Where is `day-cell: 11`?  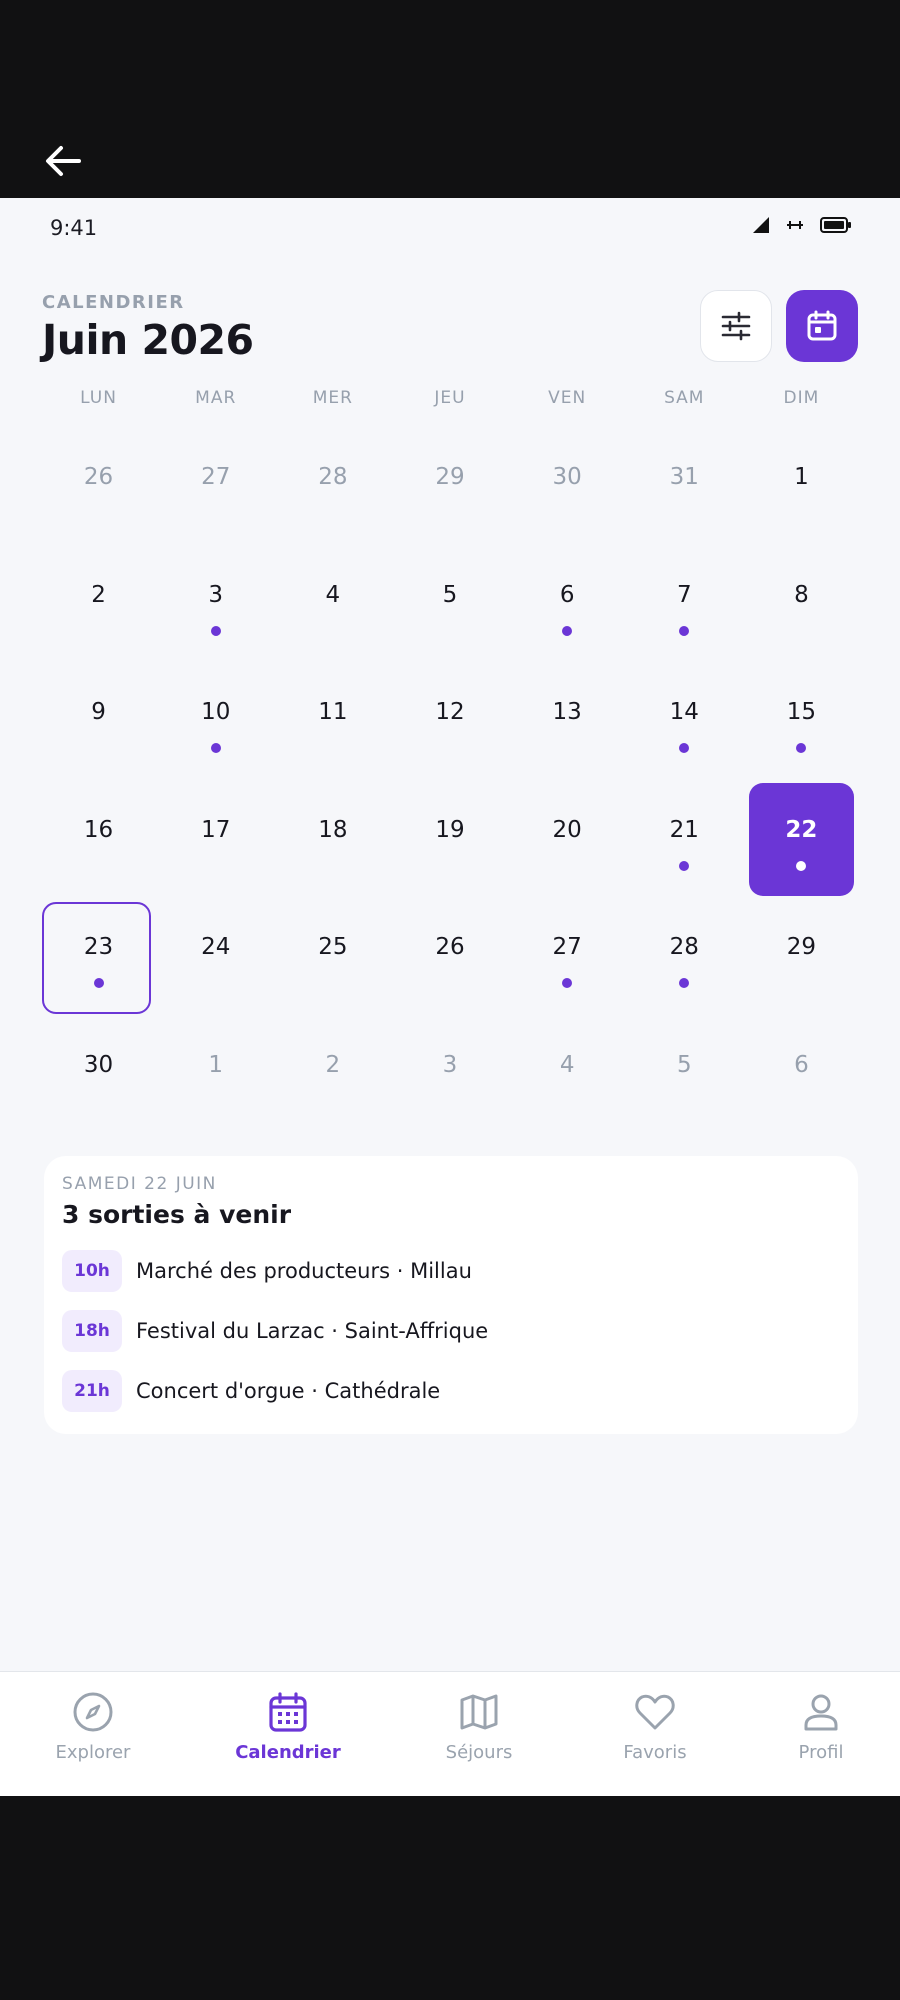
day-cell: 11 is located at coordinates (332, 722).